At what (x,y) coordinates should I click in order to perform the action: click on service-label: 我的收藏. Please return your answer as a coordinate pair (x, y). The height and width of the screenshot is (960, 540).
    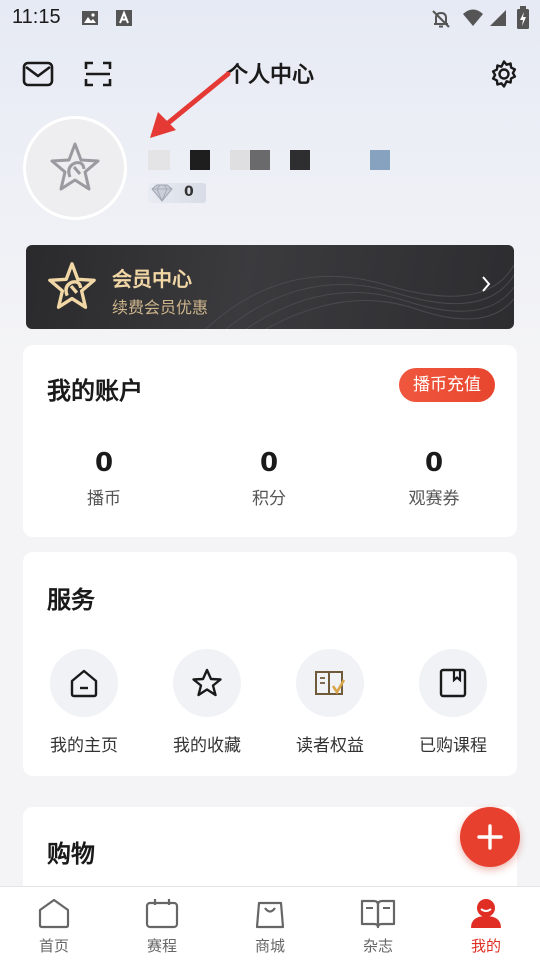
    Looking at the image, I should click on (207, 746).